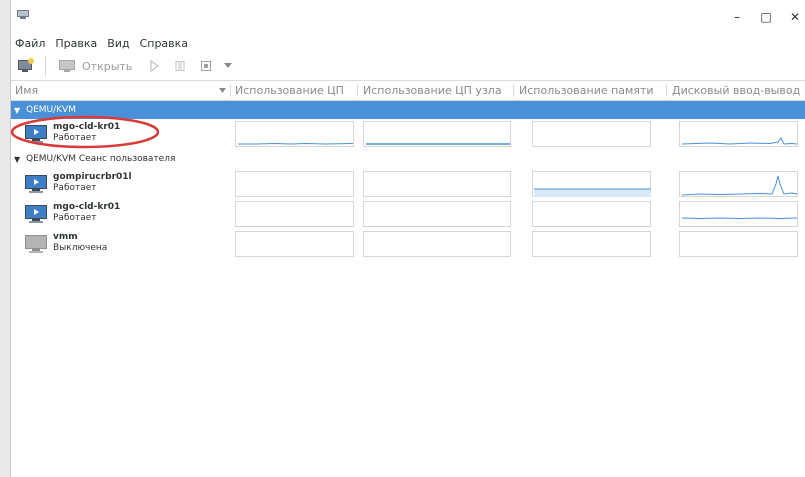 This screenshot has height=477, width=805. What do you see at coordinates (45, 66) in the screenshot?
I see `toolbar-separator` at bounding box center [45, 66].